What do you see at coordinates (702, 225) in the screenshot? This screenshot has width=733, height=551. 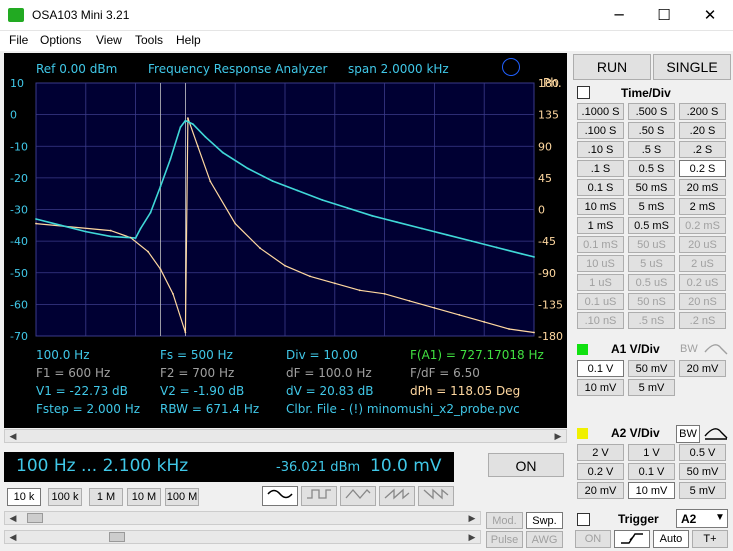 I see `timediv-button: 0.2 mS` at bounding box center [702, 225].